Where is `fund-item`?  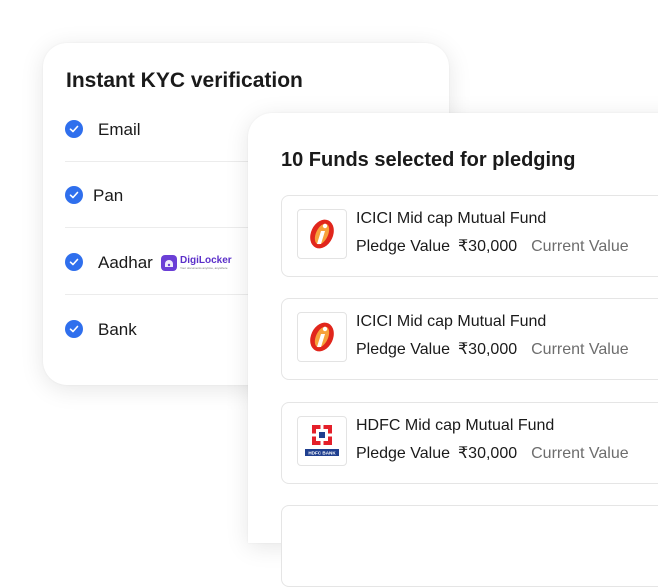 fund-item is located at coordinates (469, 546).